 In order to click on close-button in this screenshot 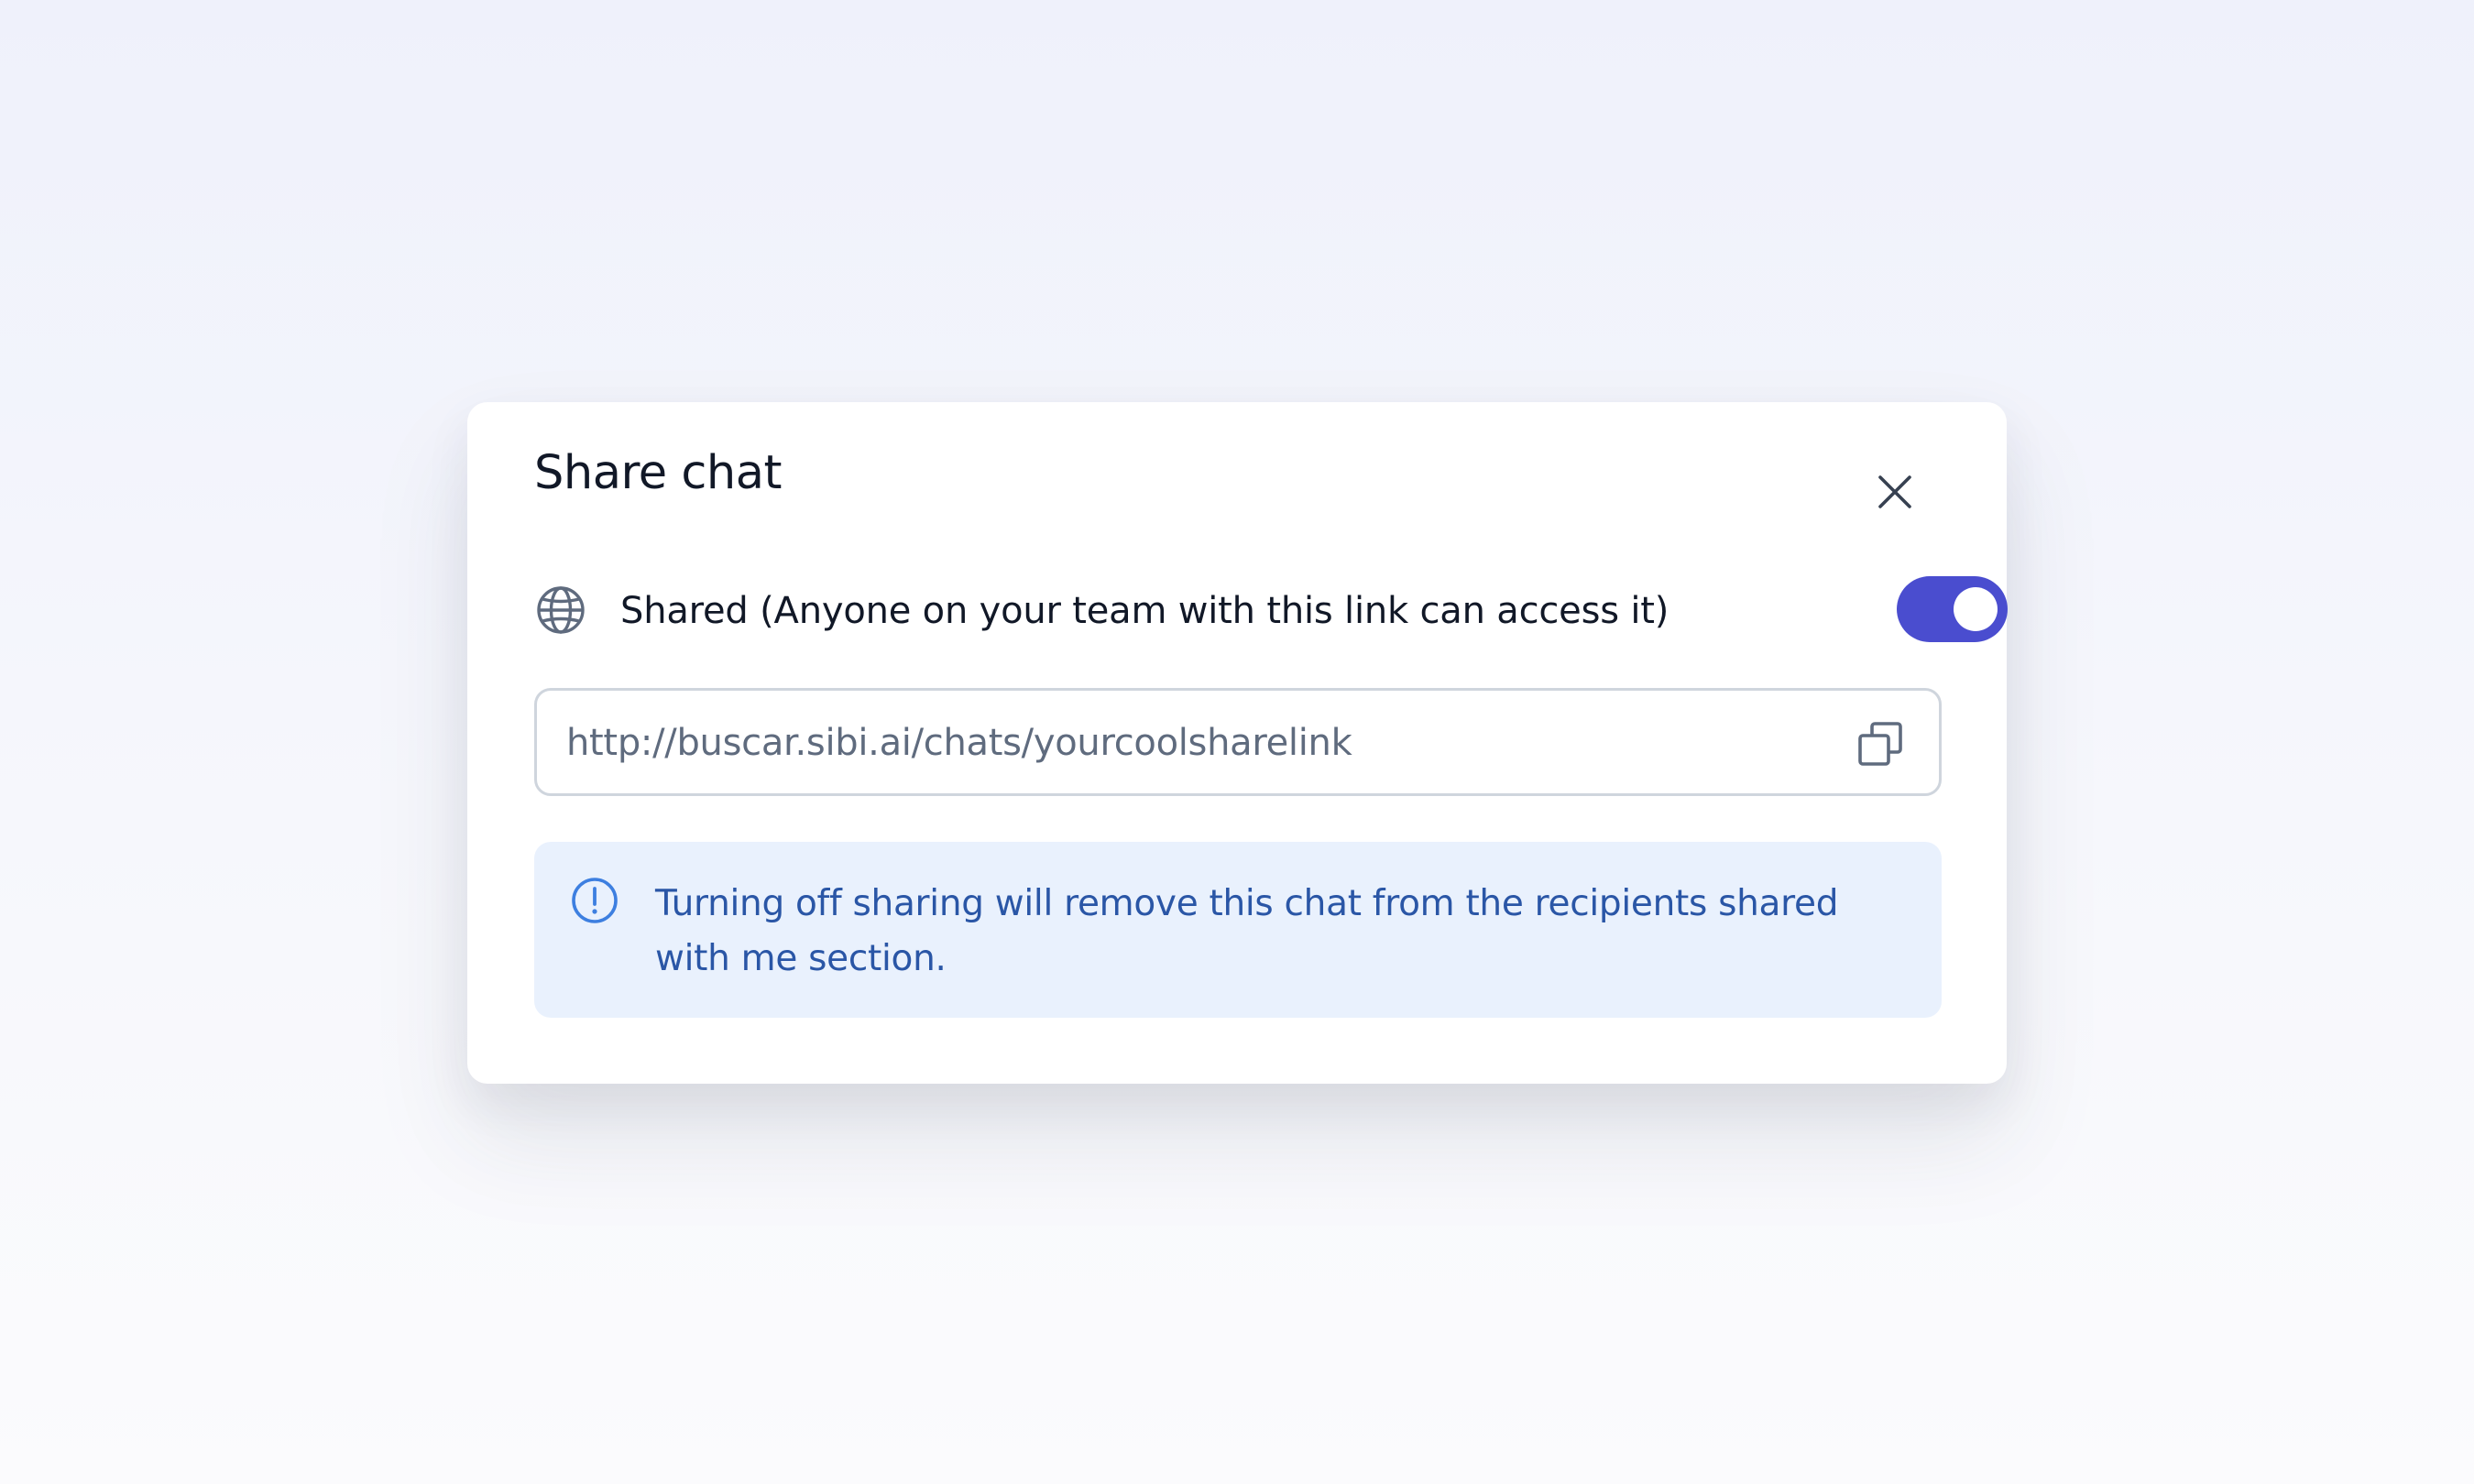, I will do `click(1895, 492)`.